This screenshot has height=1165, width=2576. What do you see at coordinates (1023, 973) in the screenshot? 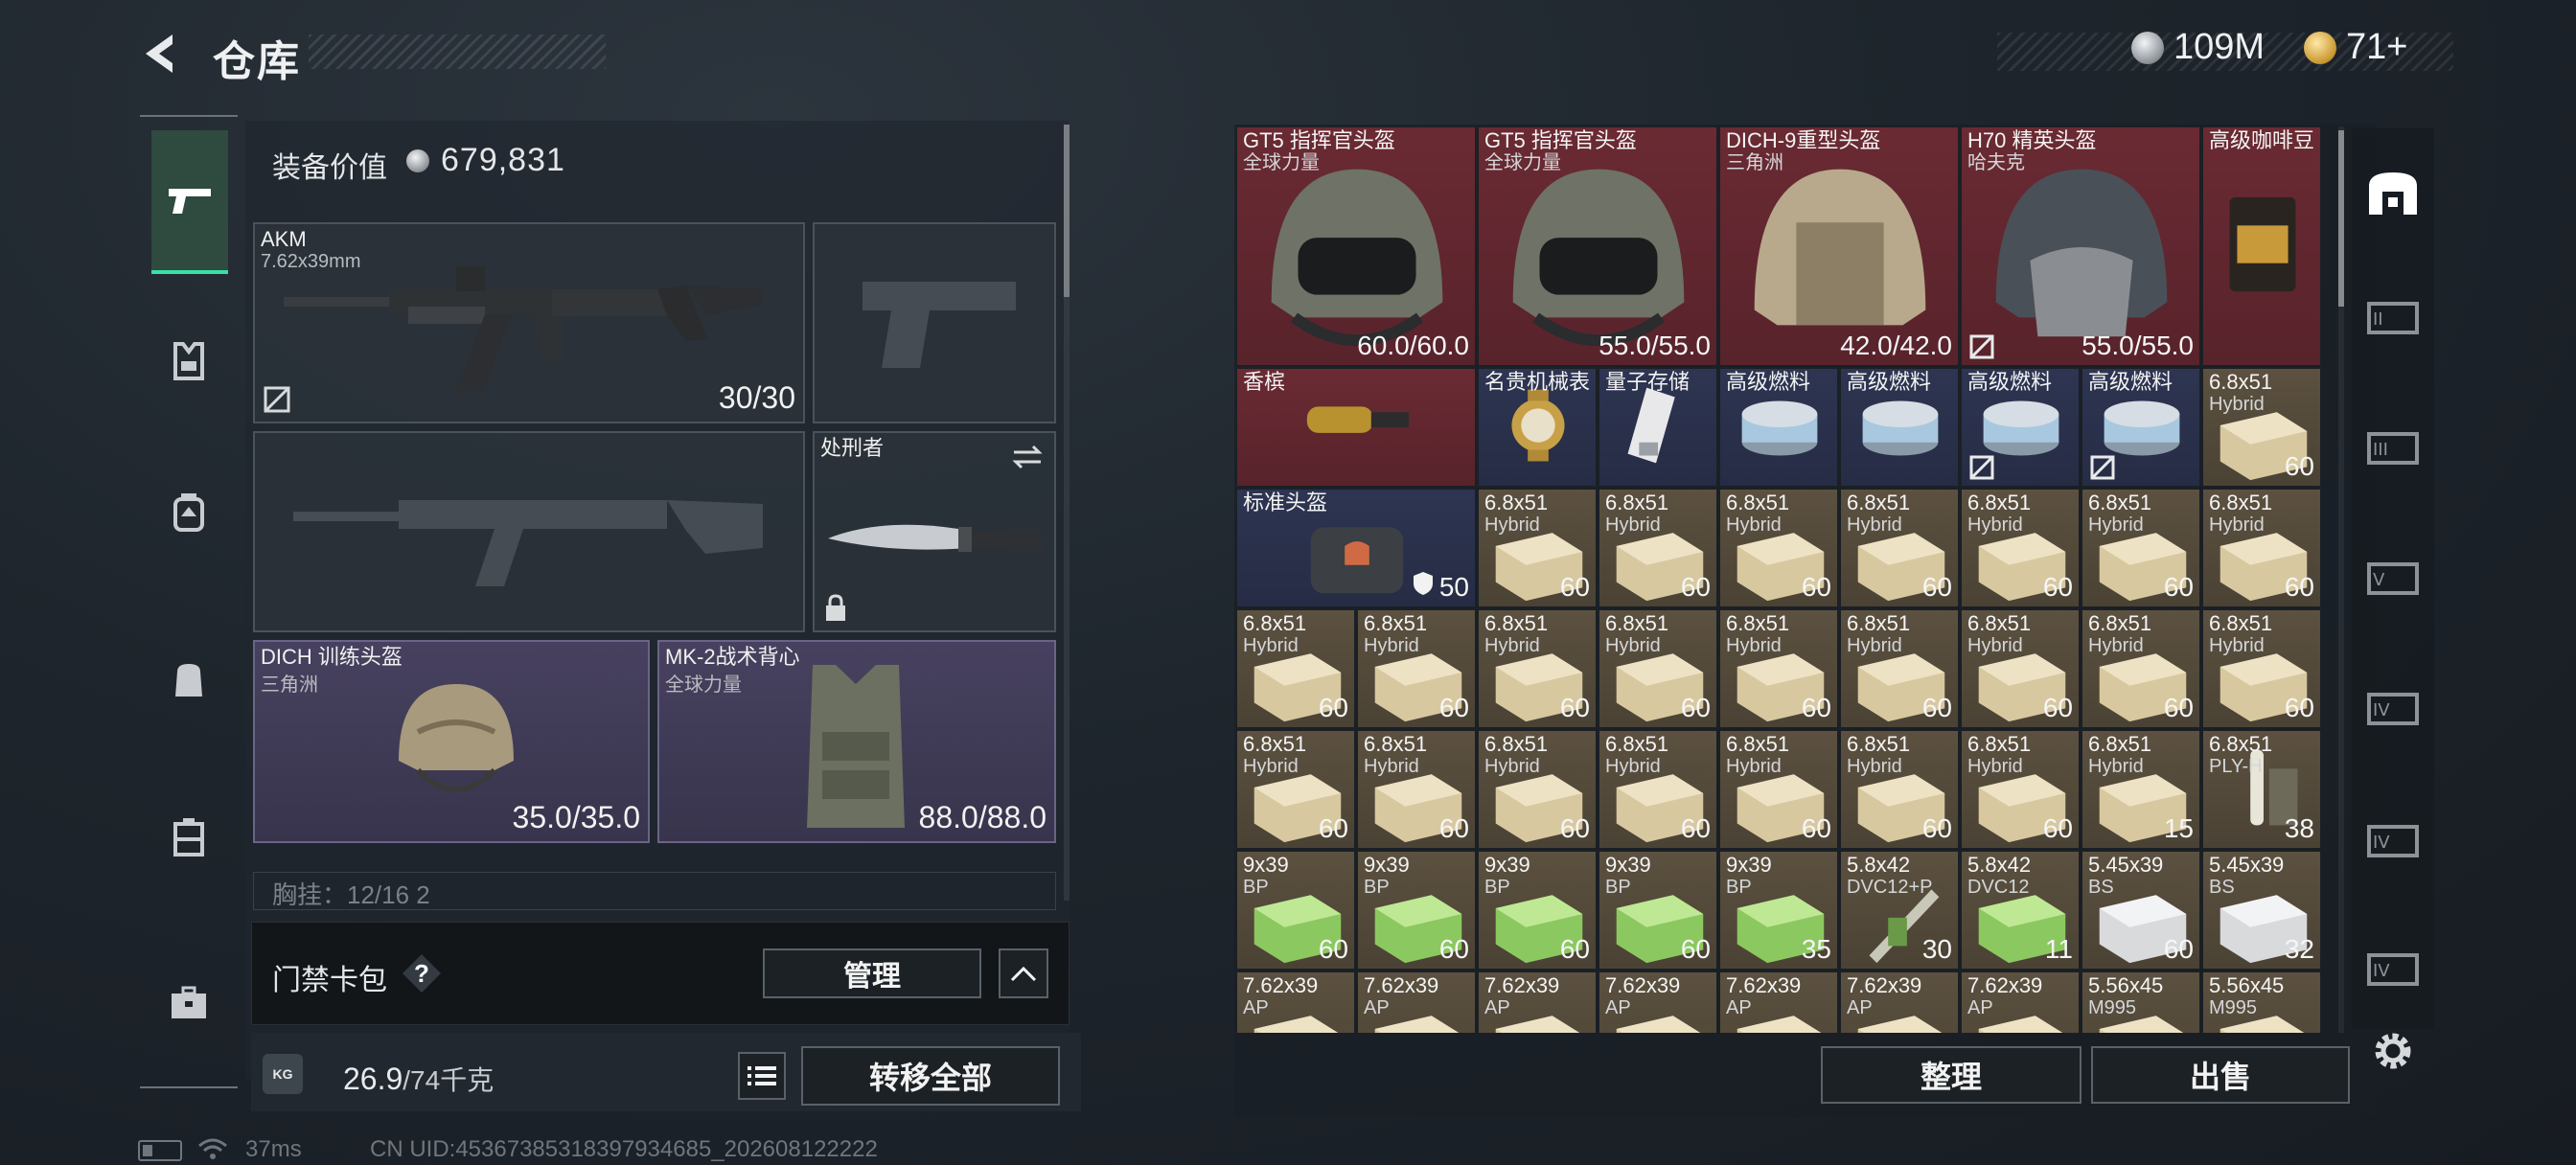
I see `collapse-button` at bounding box center [1023, 973].